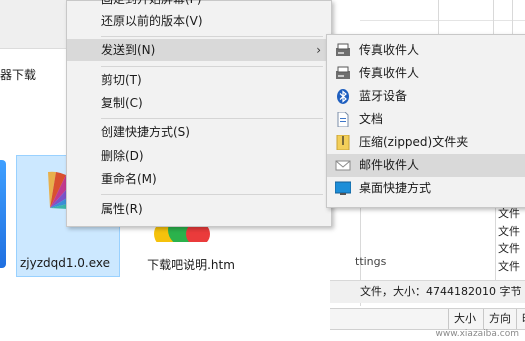 The height and width of the screenshot is (341, 525). I want to click on submenu-item-fax-2: 传真收件人, so click(426, 73).